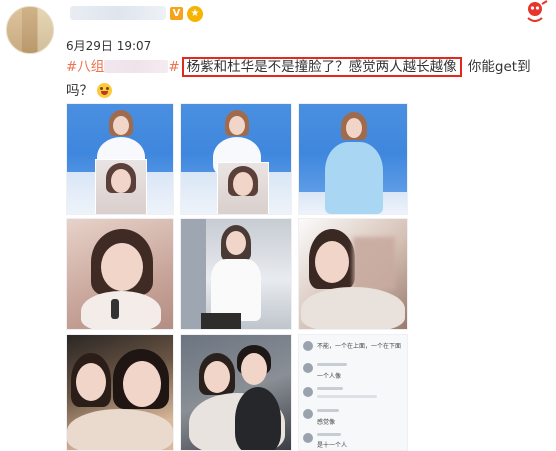 This screenshot has width=556, height=451. What do you see at coordinates (105, 90) in the screenshot?
I see `laughing-emoji-icon` at bounding box center [105, 90].